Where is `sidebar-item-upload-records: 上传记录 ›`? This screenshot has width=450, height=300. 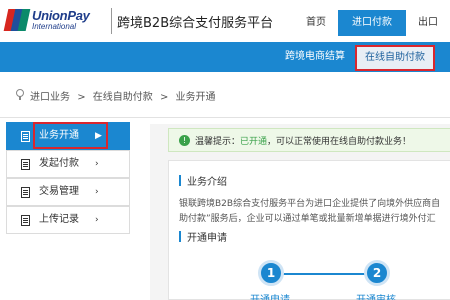
sidebar-item-upload-records: 上传记录 › is located at coordinates (68, 220).